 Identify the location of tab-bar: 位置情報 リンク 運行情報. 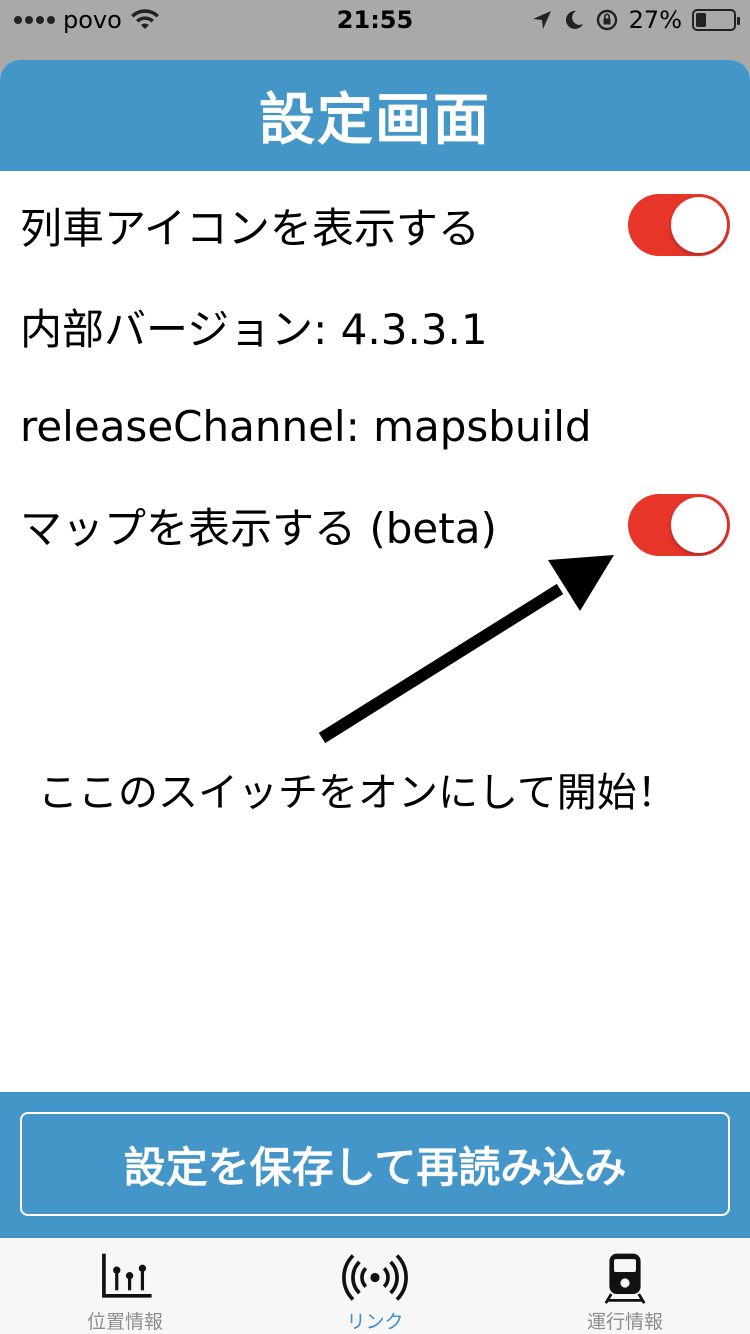
(375, 1286).